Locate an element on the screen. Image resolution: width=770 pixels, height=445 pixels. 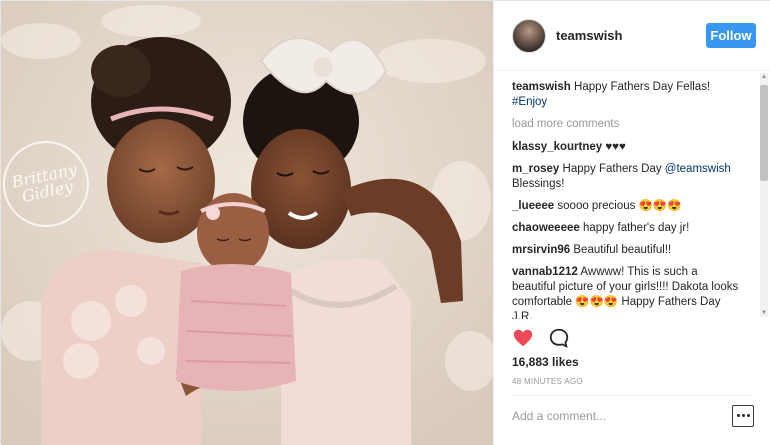
more-options-icon is located at coordinates (743, 415).